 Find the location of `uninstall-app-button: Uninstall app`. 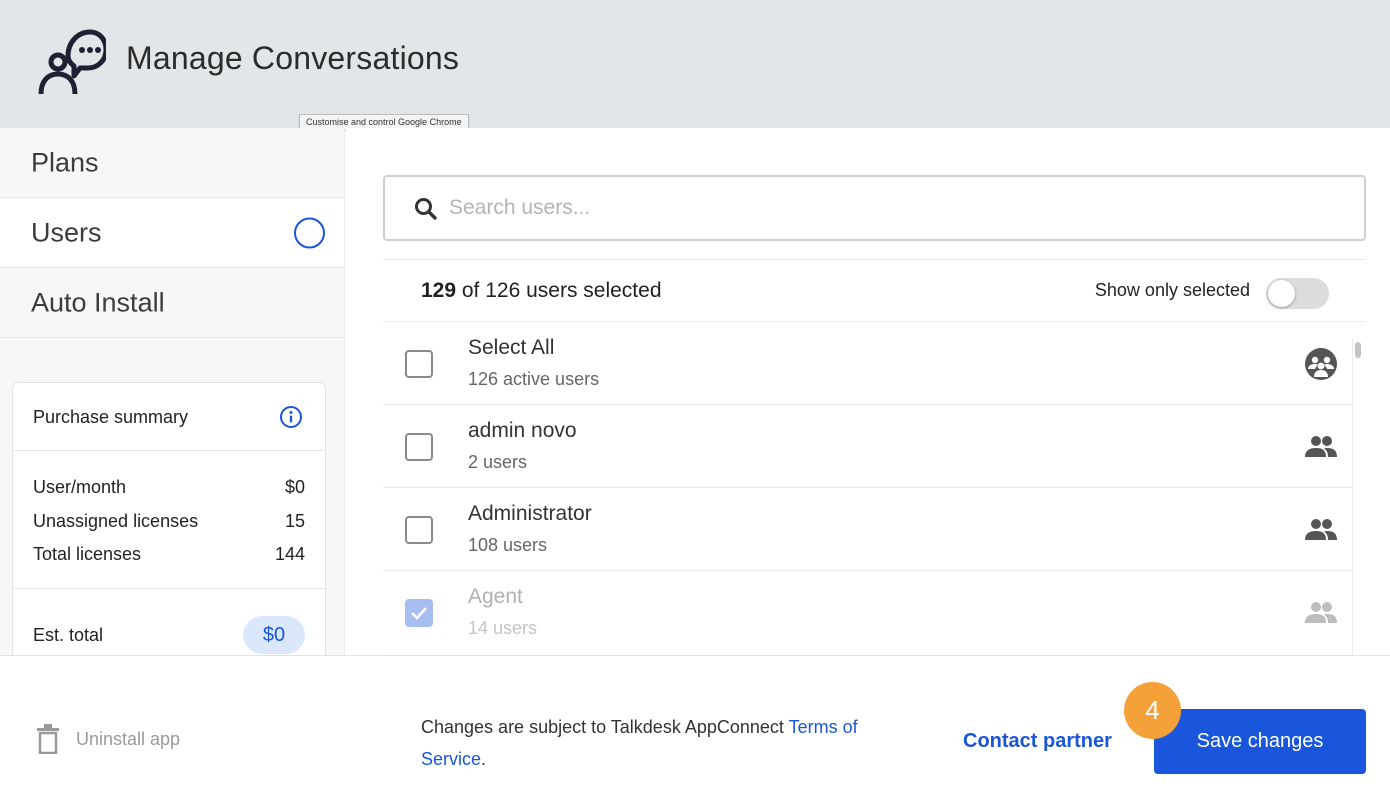

uninstall-app-button: Uninstall app is located at coordinates (108, 739).